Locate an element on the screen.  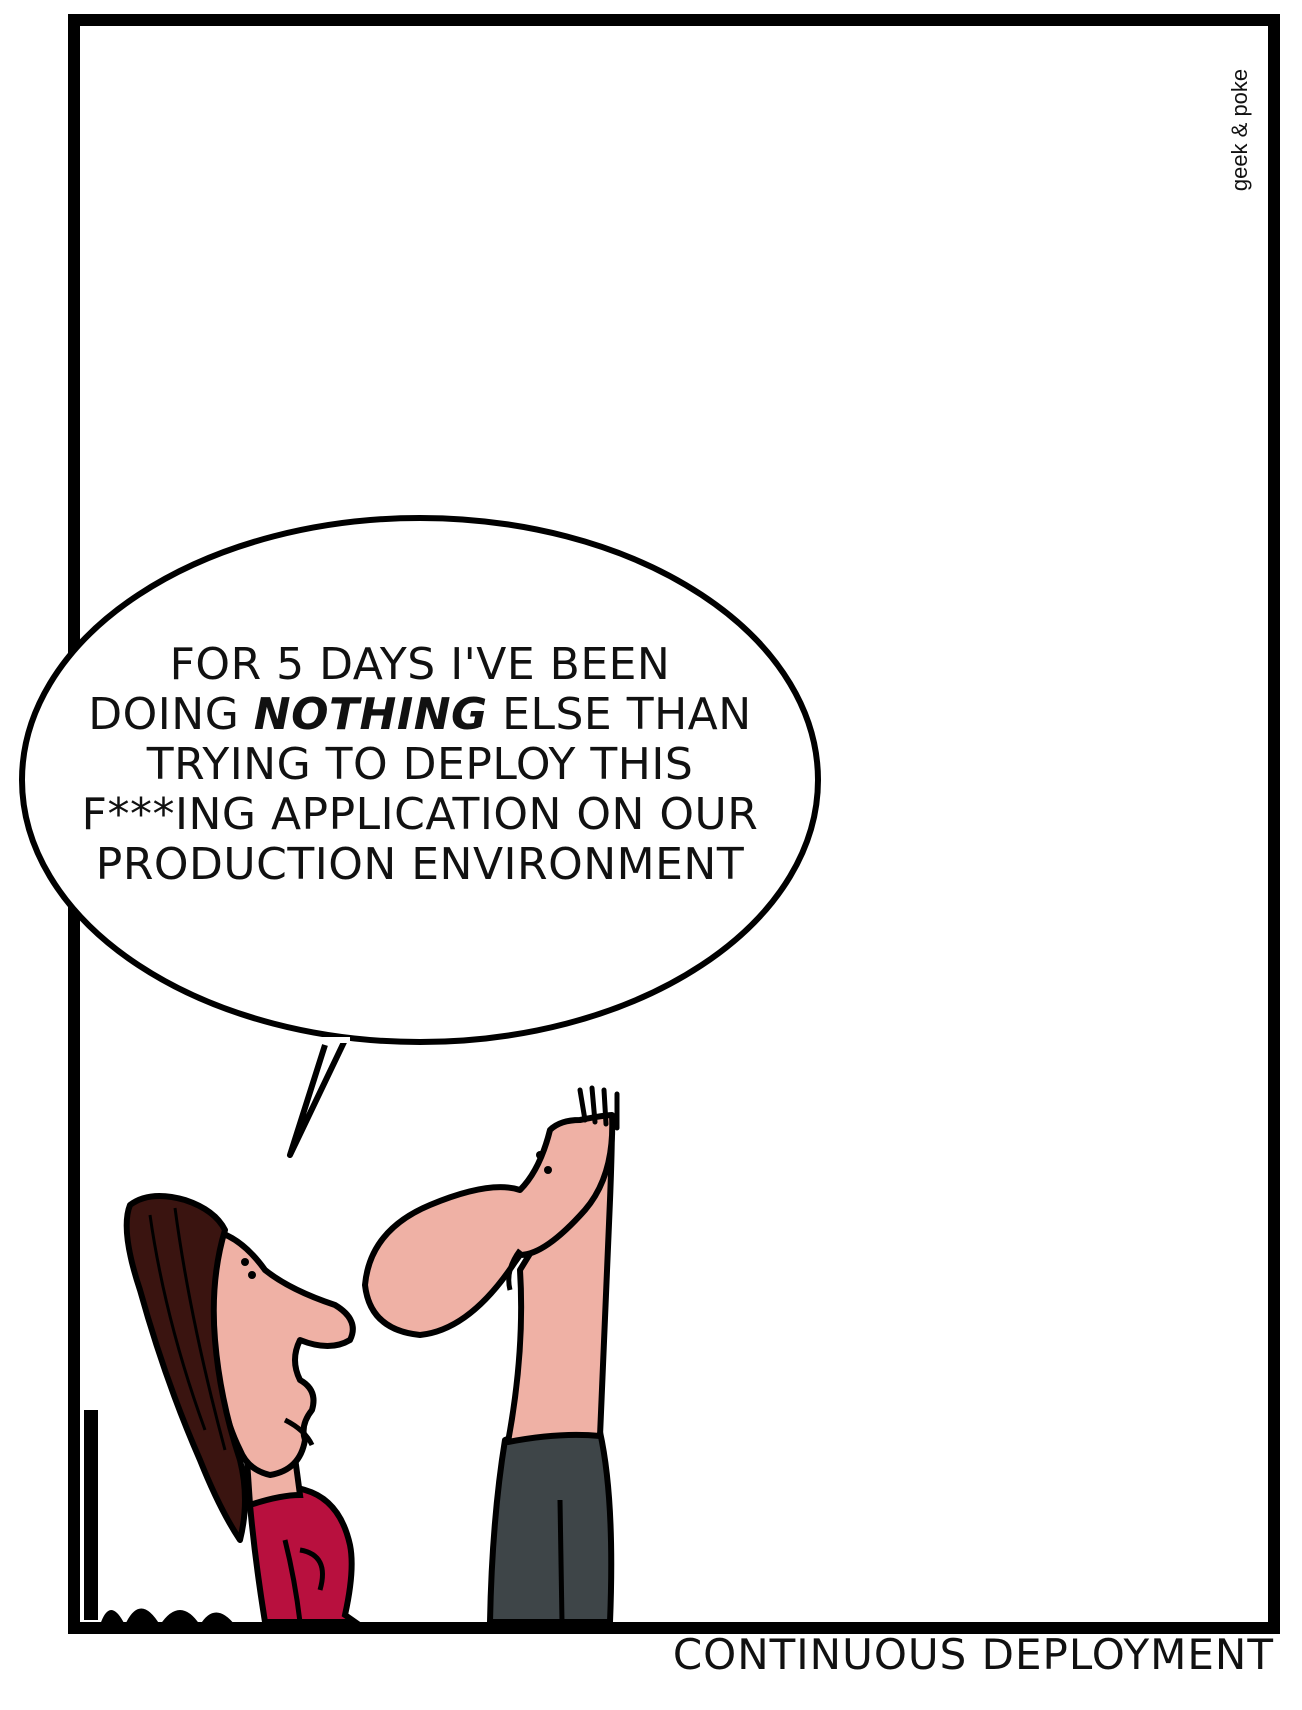
speech-line-2: DOING NOTHING ELSE THAN is located at coordinates (420, 715).